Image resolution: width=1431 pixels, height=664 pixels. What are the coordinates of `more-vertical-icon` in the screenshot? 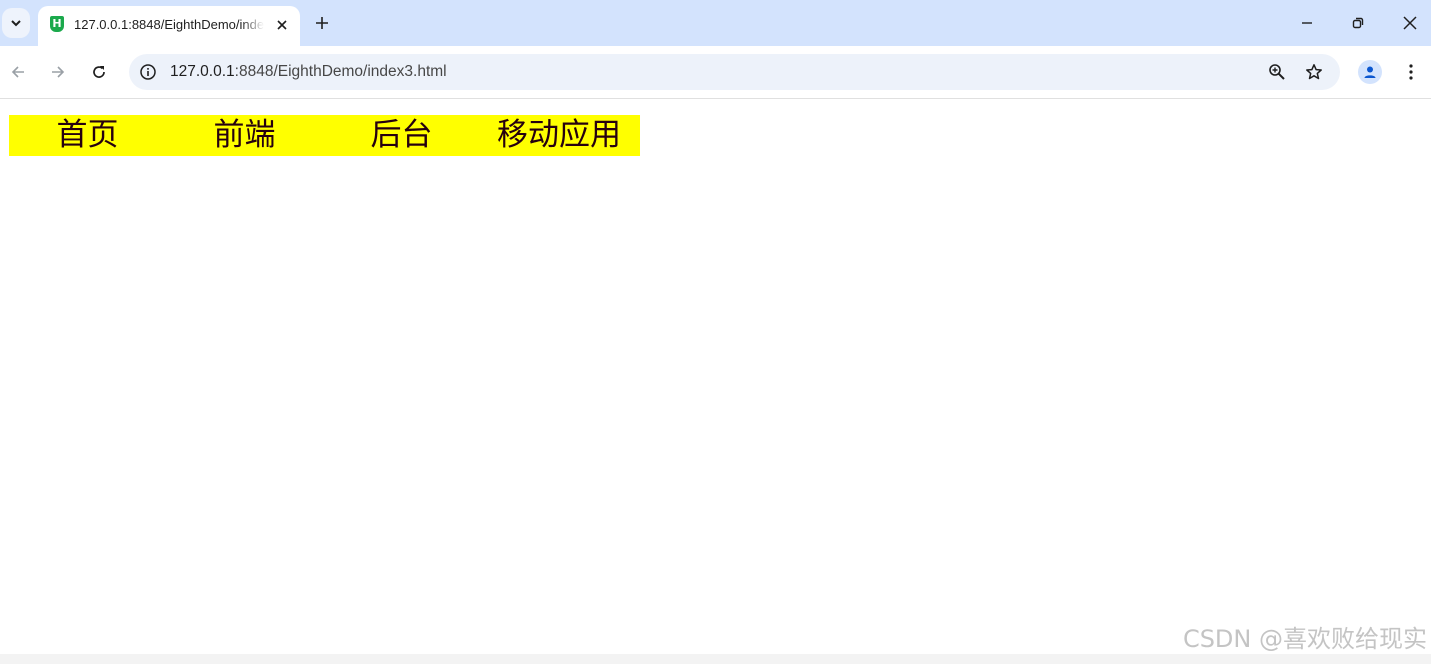 It's located at (1411, 72).